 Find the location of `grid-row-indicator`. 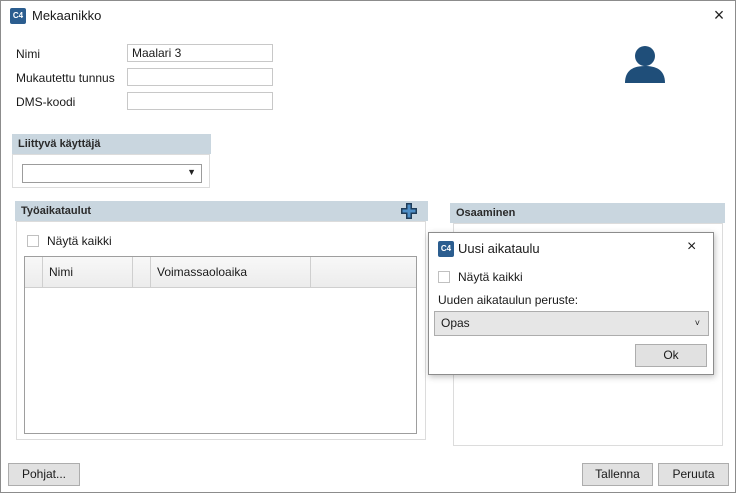

grid-row-indicator is located at coordinates (34, 272).